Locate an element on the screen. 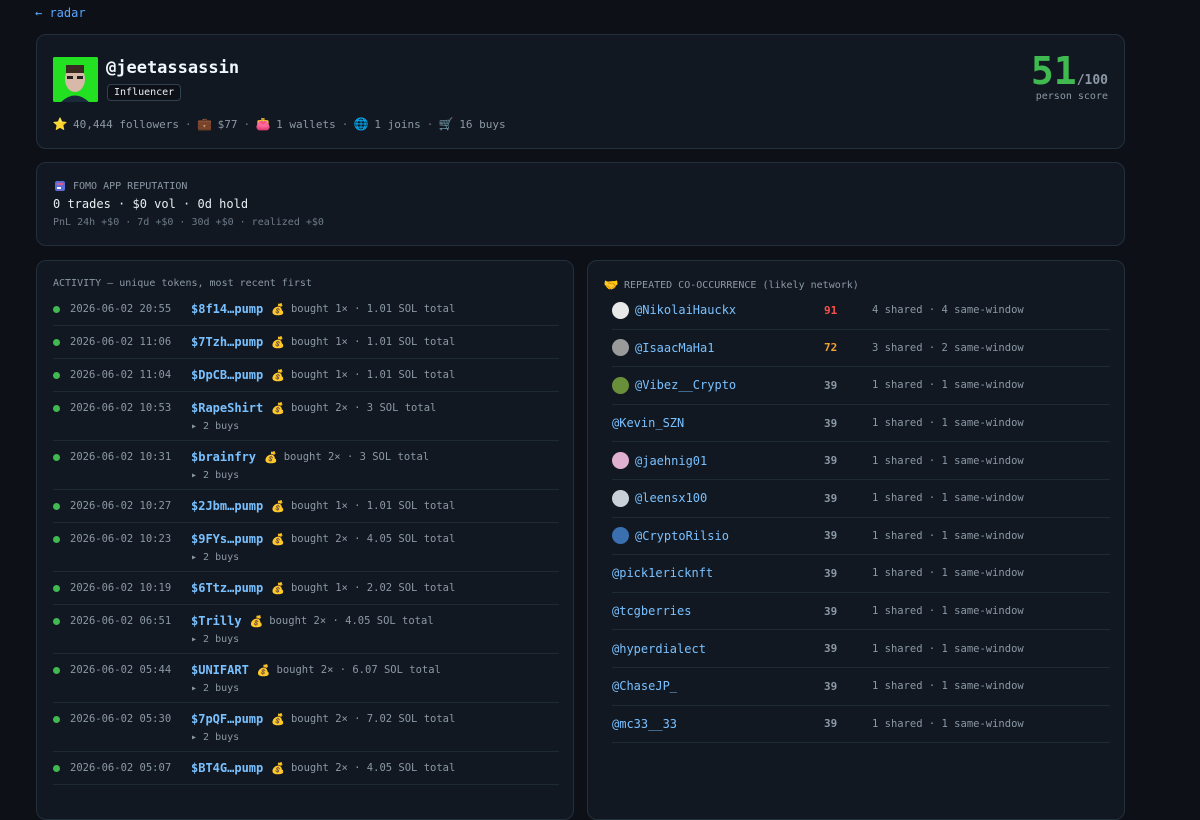 This screenshot has width=1200, height=820. token-link: $Trilly is located at coordinates (216, 621).